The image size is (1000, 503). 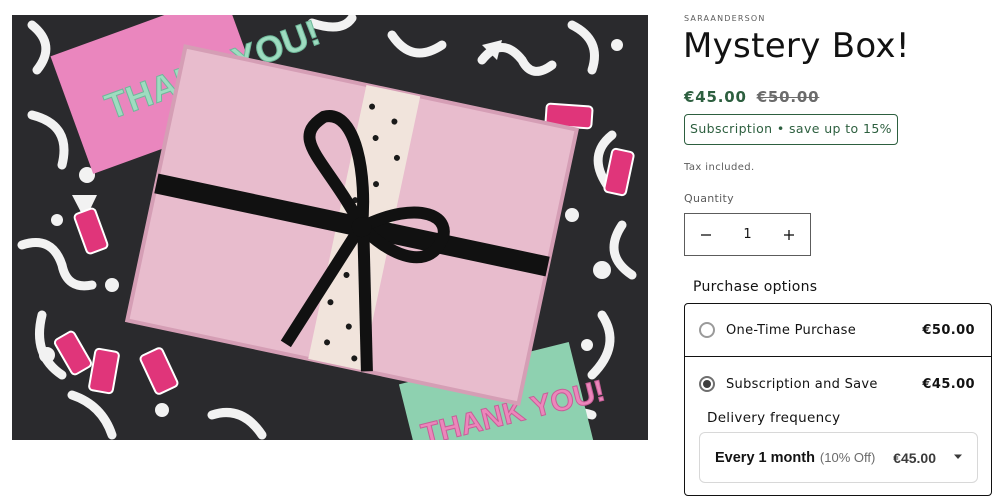 I want to click on delivery-frequency-select: Every 1 month (10% Off) €45.00, so click(x=838, y=457).